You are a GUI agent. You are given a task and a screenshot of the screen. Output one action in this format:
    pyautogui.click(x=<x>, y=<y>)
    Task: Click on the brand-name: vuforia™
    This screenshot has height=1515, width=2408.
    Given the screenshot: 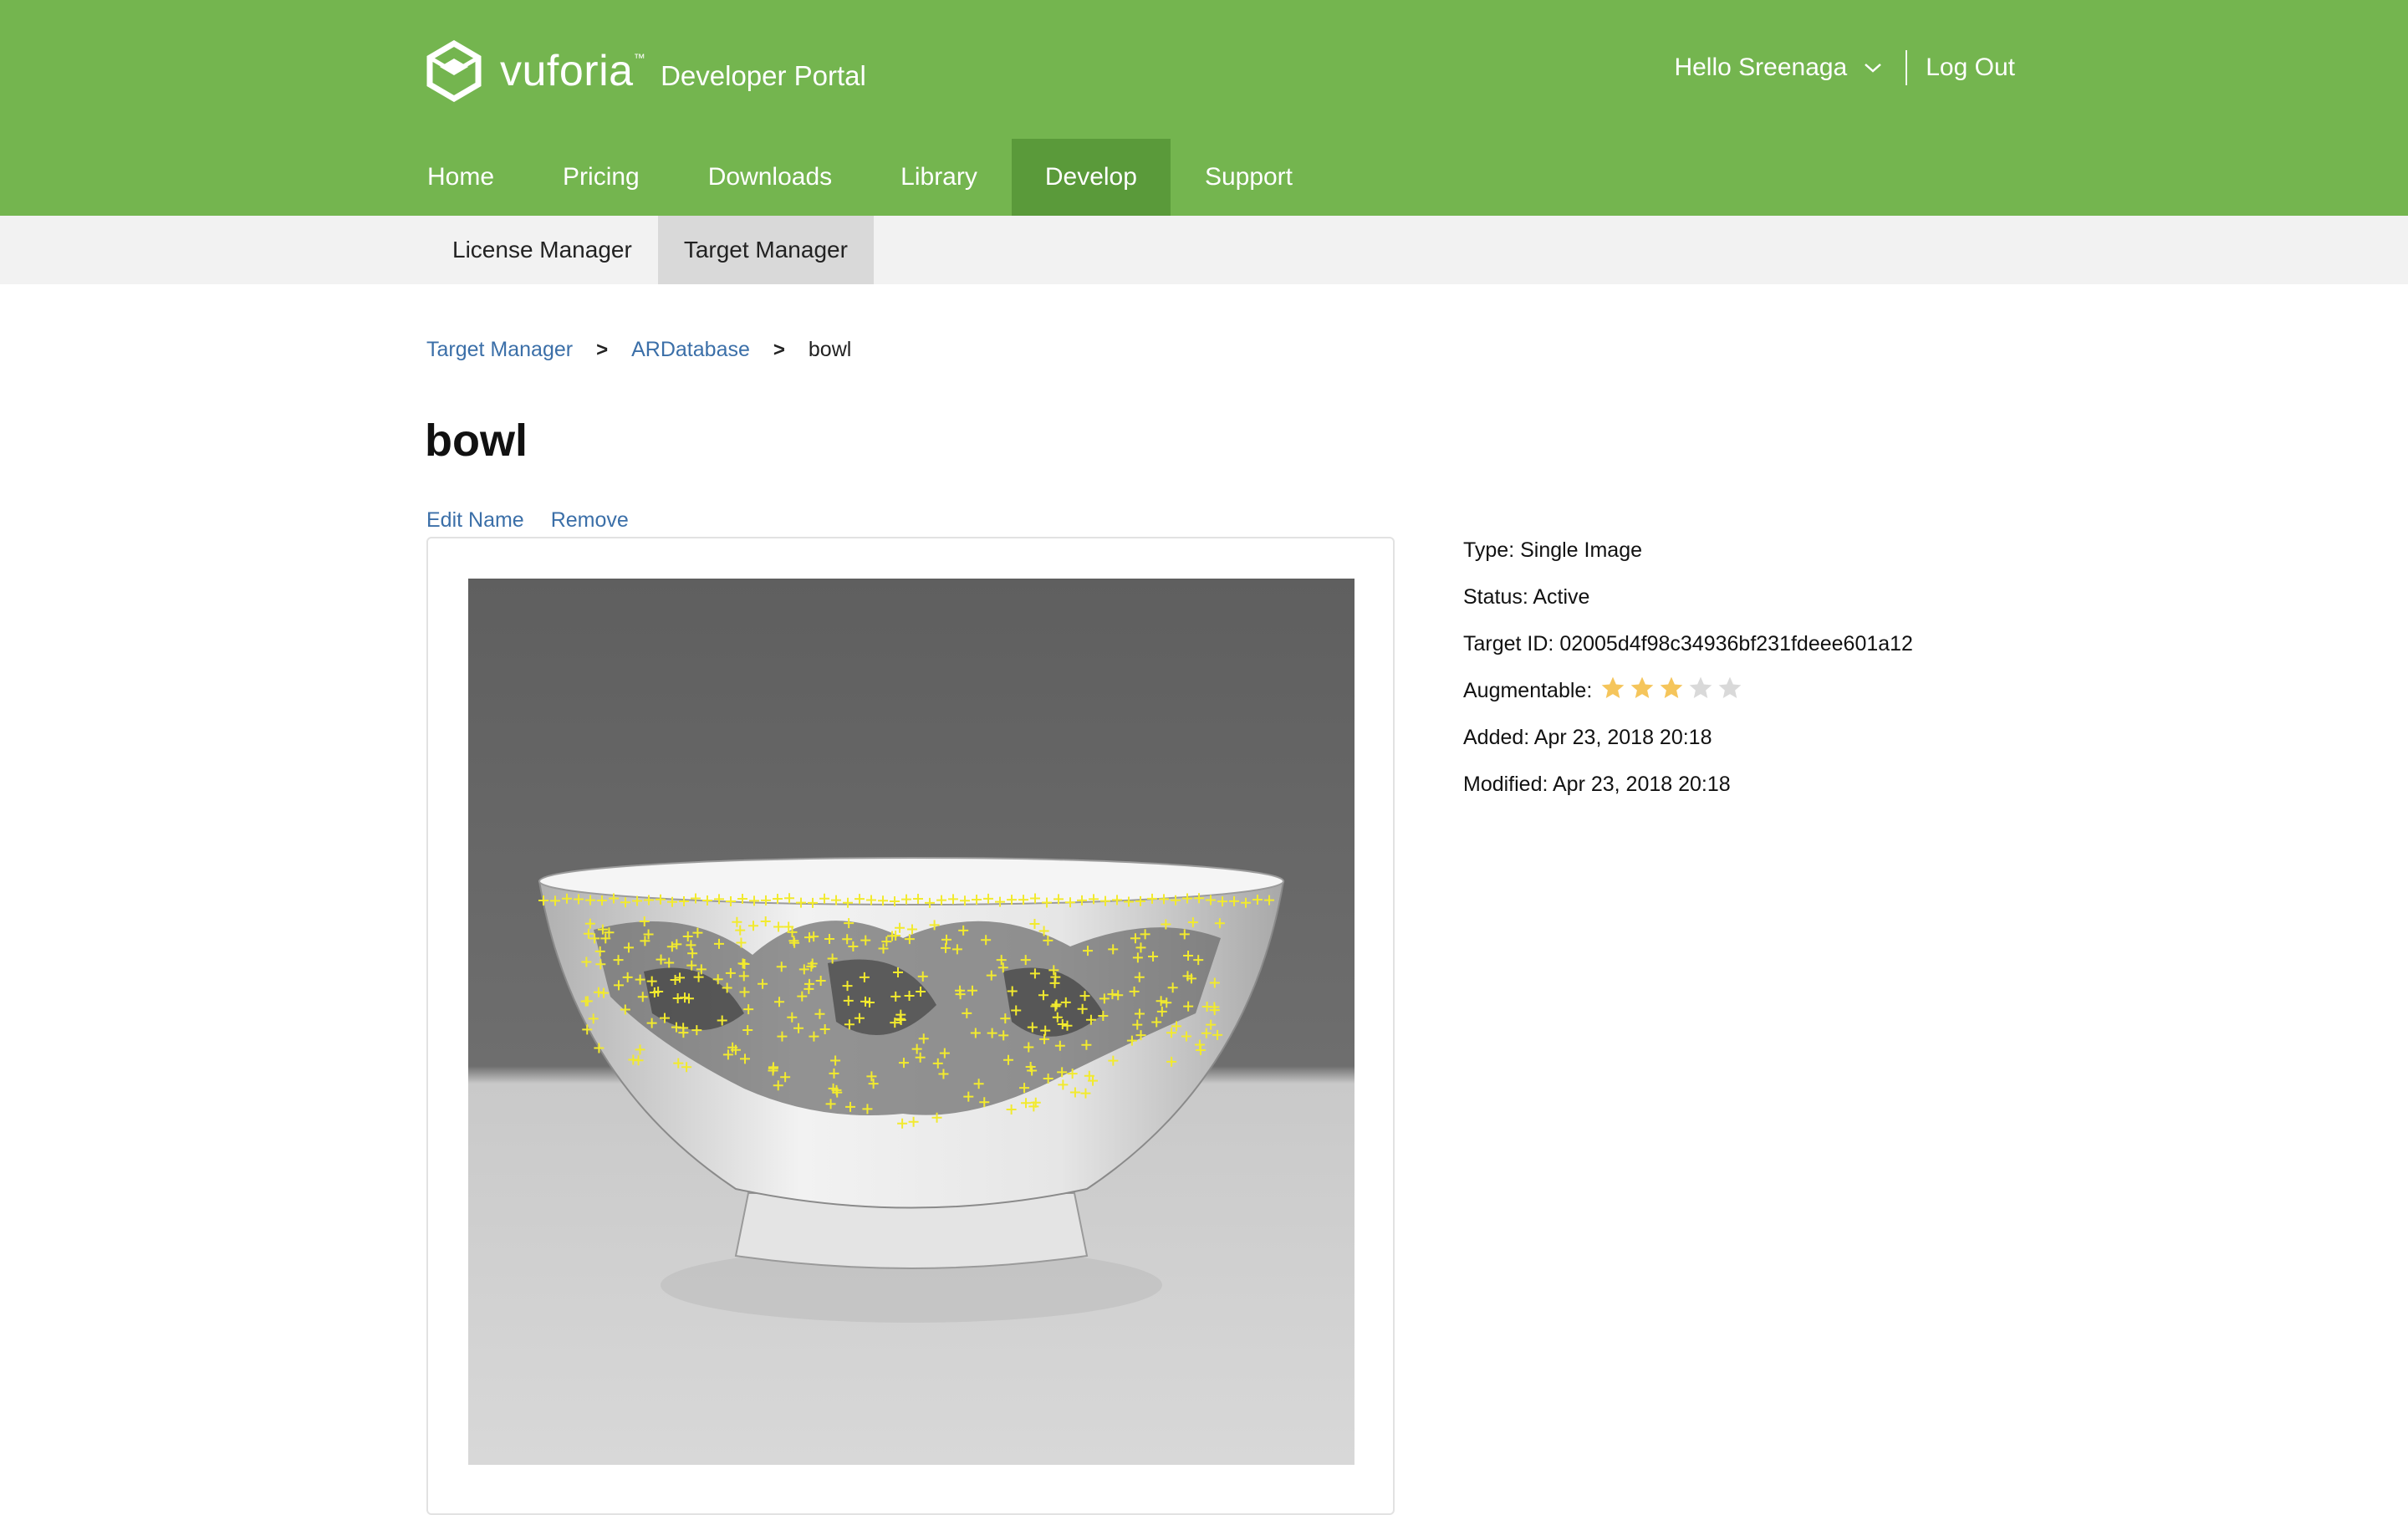 What is the action you would take?
    pyautogui.click(x=573, y=71)
    